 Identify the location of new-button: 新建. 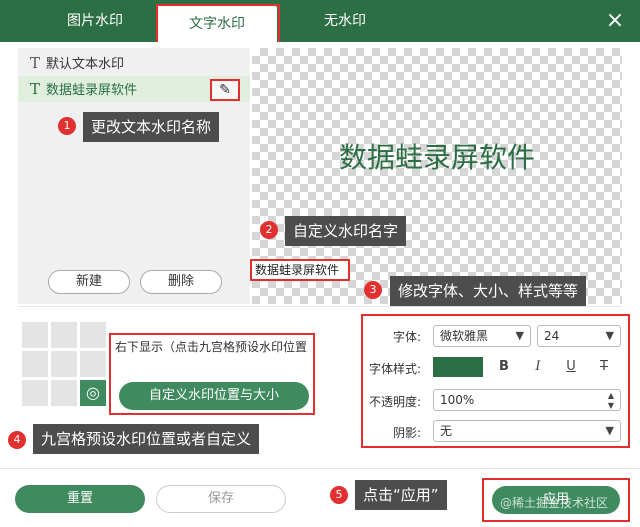
(89, 282).